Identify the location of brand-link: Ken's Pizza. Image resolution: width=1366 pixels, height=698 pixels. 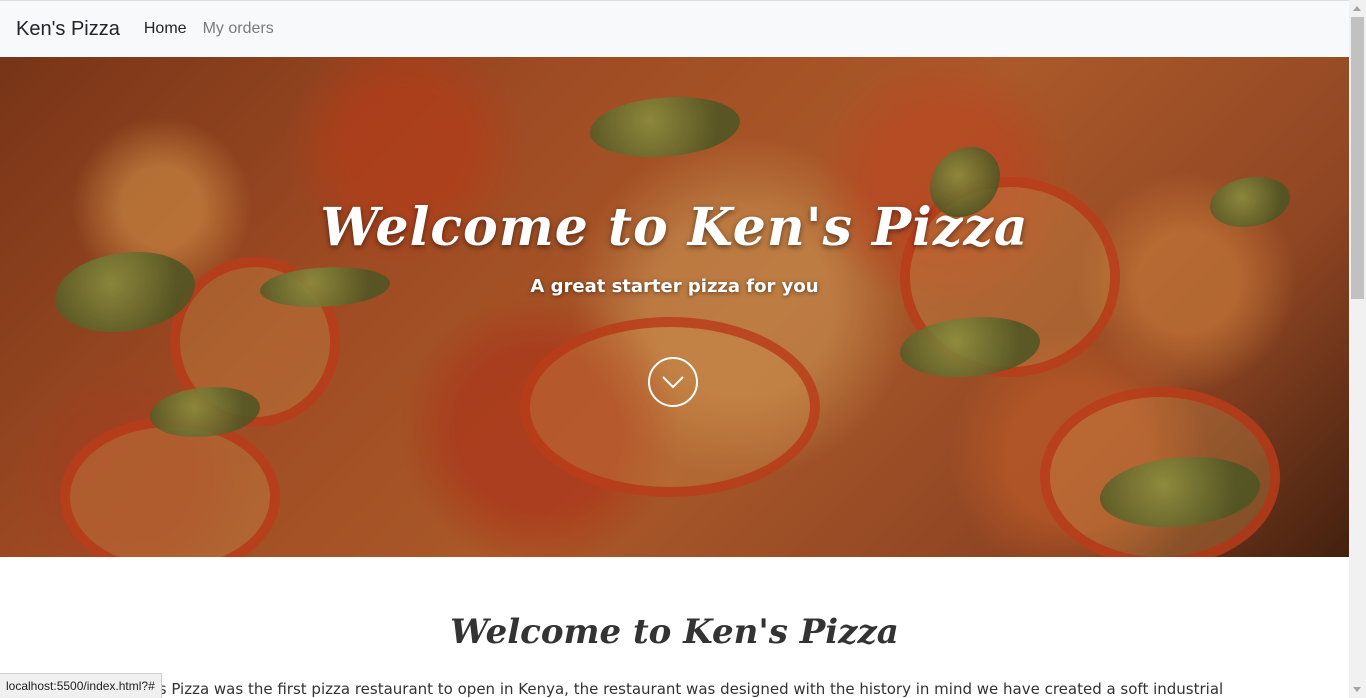
(68, 29).